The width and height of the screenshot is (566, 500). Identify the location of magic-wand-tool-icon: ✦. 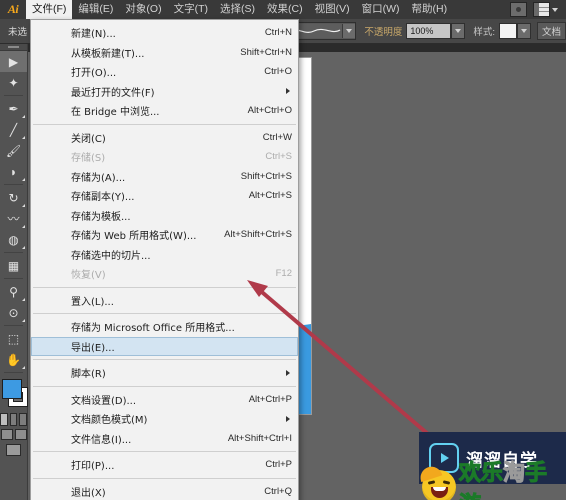
(13, 82).